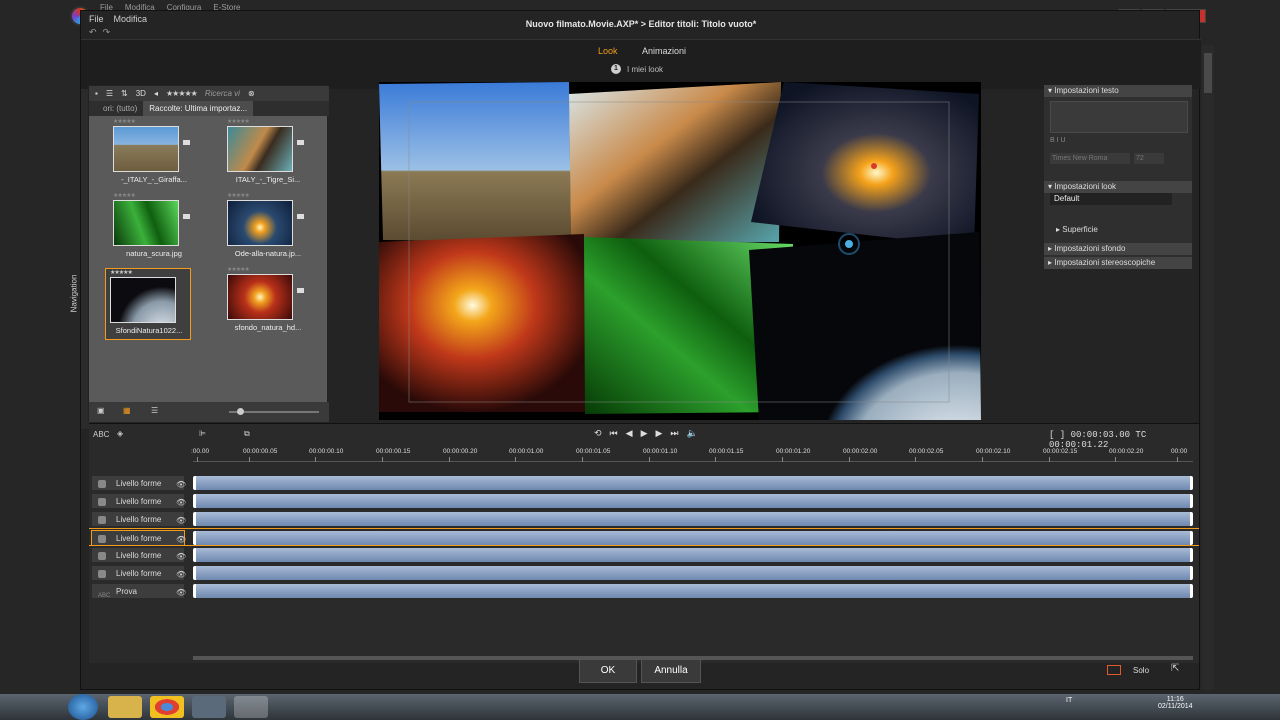  I want to click on background-settings-header: ▸ Impostazioni sfondo, so click(1118, 249).